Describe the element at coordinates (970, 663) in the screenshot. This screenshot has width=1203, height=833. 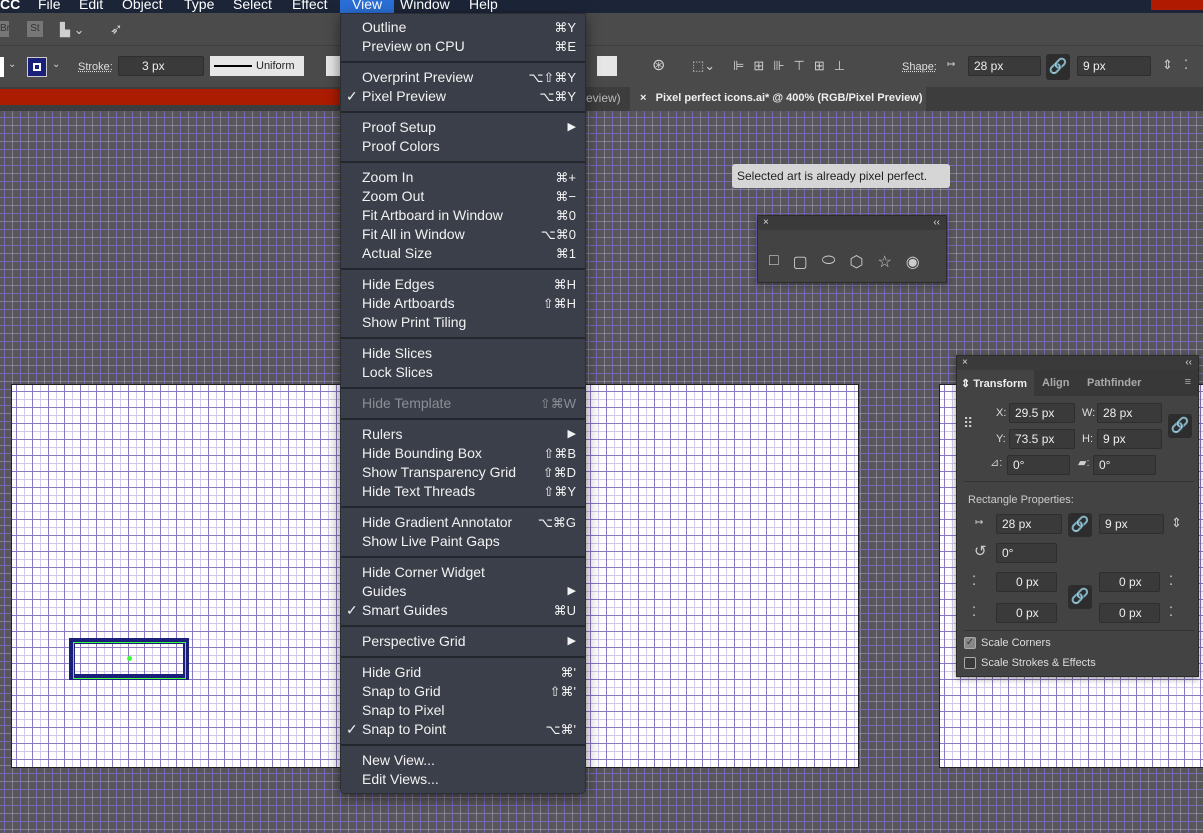
I see `scale-strokes-checkbox` at that location.